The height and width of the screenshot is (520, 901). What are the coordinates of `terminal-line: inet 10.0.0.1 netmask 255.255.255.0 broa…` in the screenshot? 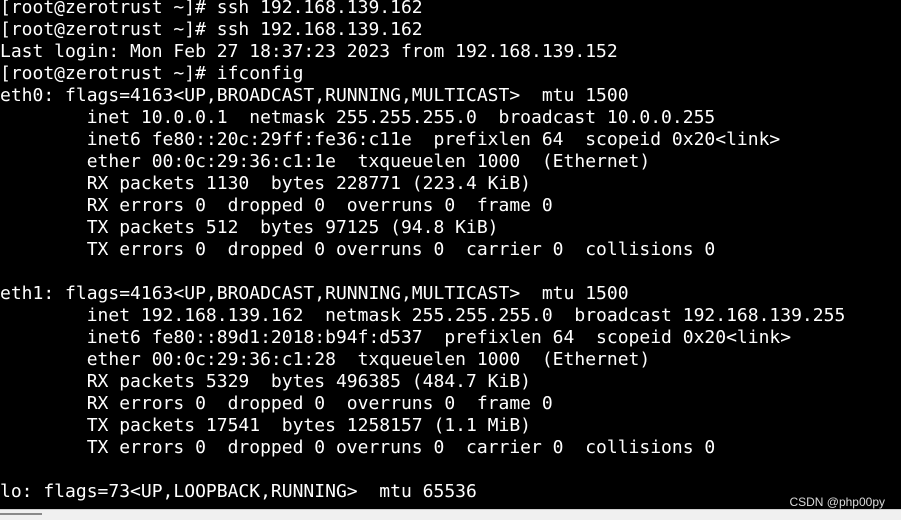 It's located at (358, 117).